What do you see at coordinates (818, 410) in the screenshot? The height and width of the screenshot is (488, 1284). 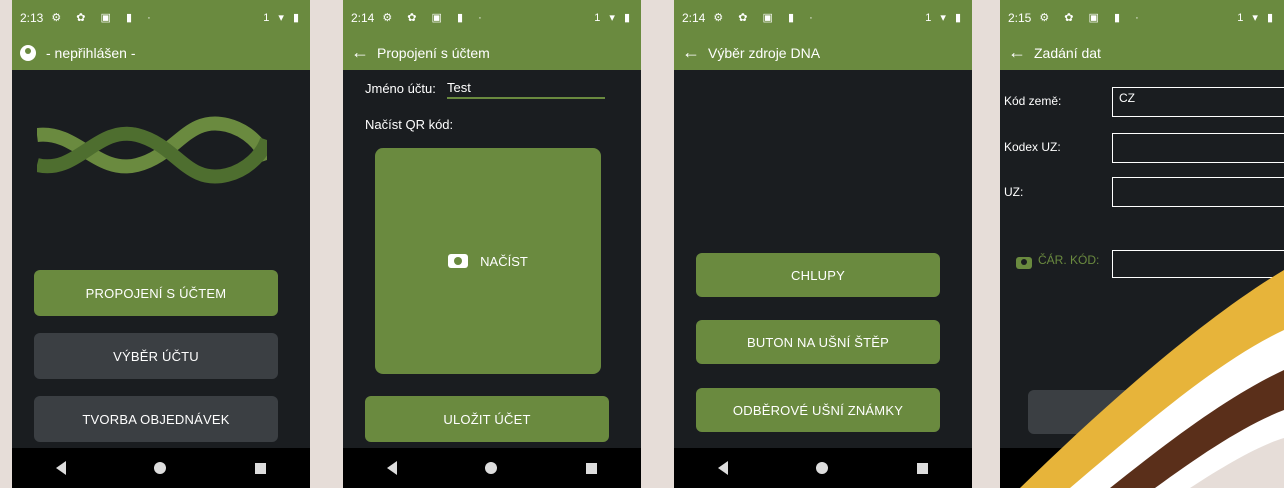 I see `ear-tag-button: ODBĚROVÉ UŠNÍ ZNÁMKY` at bounding box center [818, 410].